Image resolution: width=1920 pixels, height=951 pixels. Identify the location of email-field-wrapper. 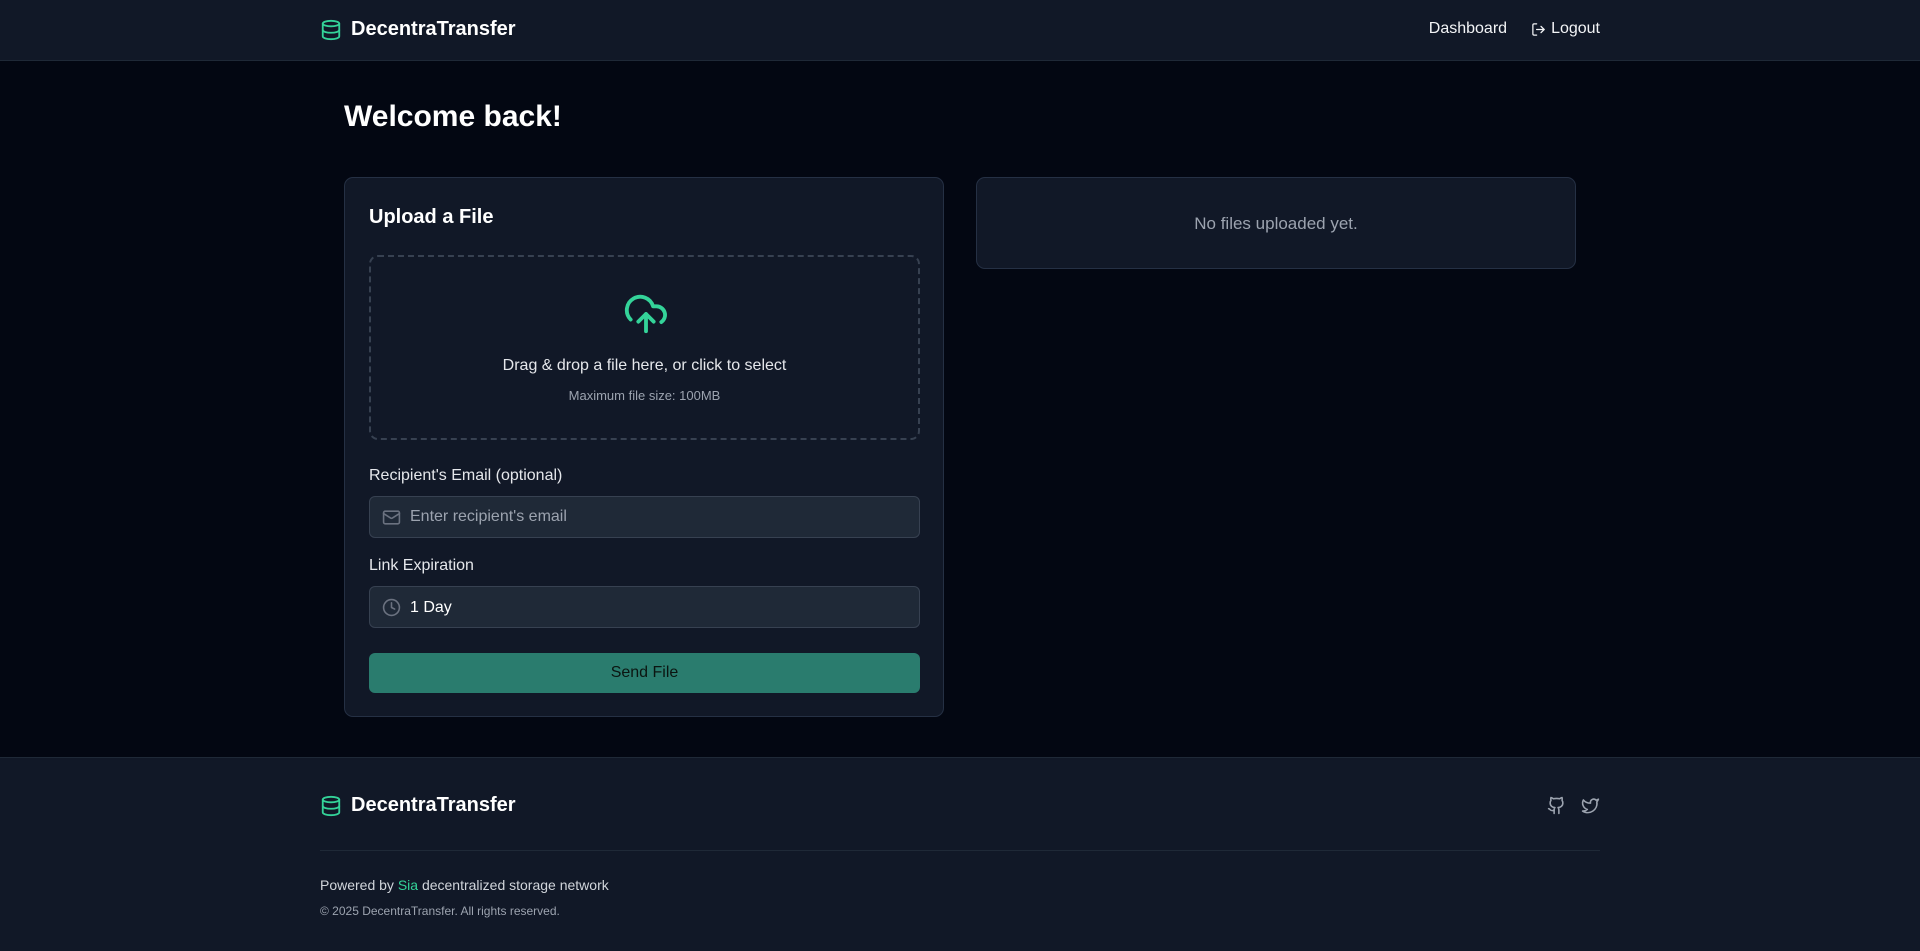
(644, 517).